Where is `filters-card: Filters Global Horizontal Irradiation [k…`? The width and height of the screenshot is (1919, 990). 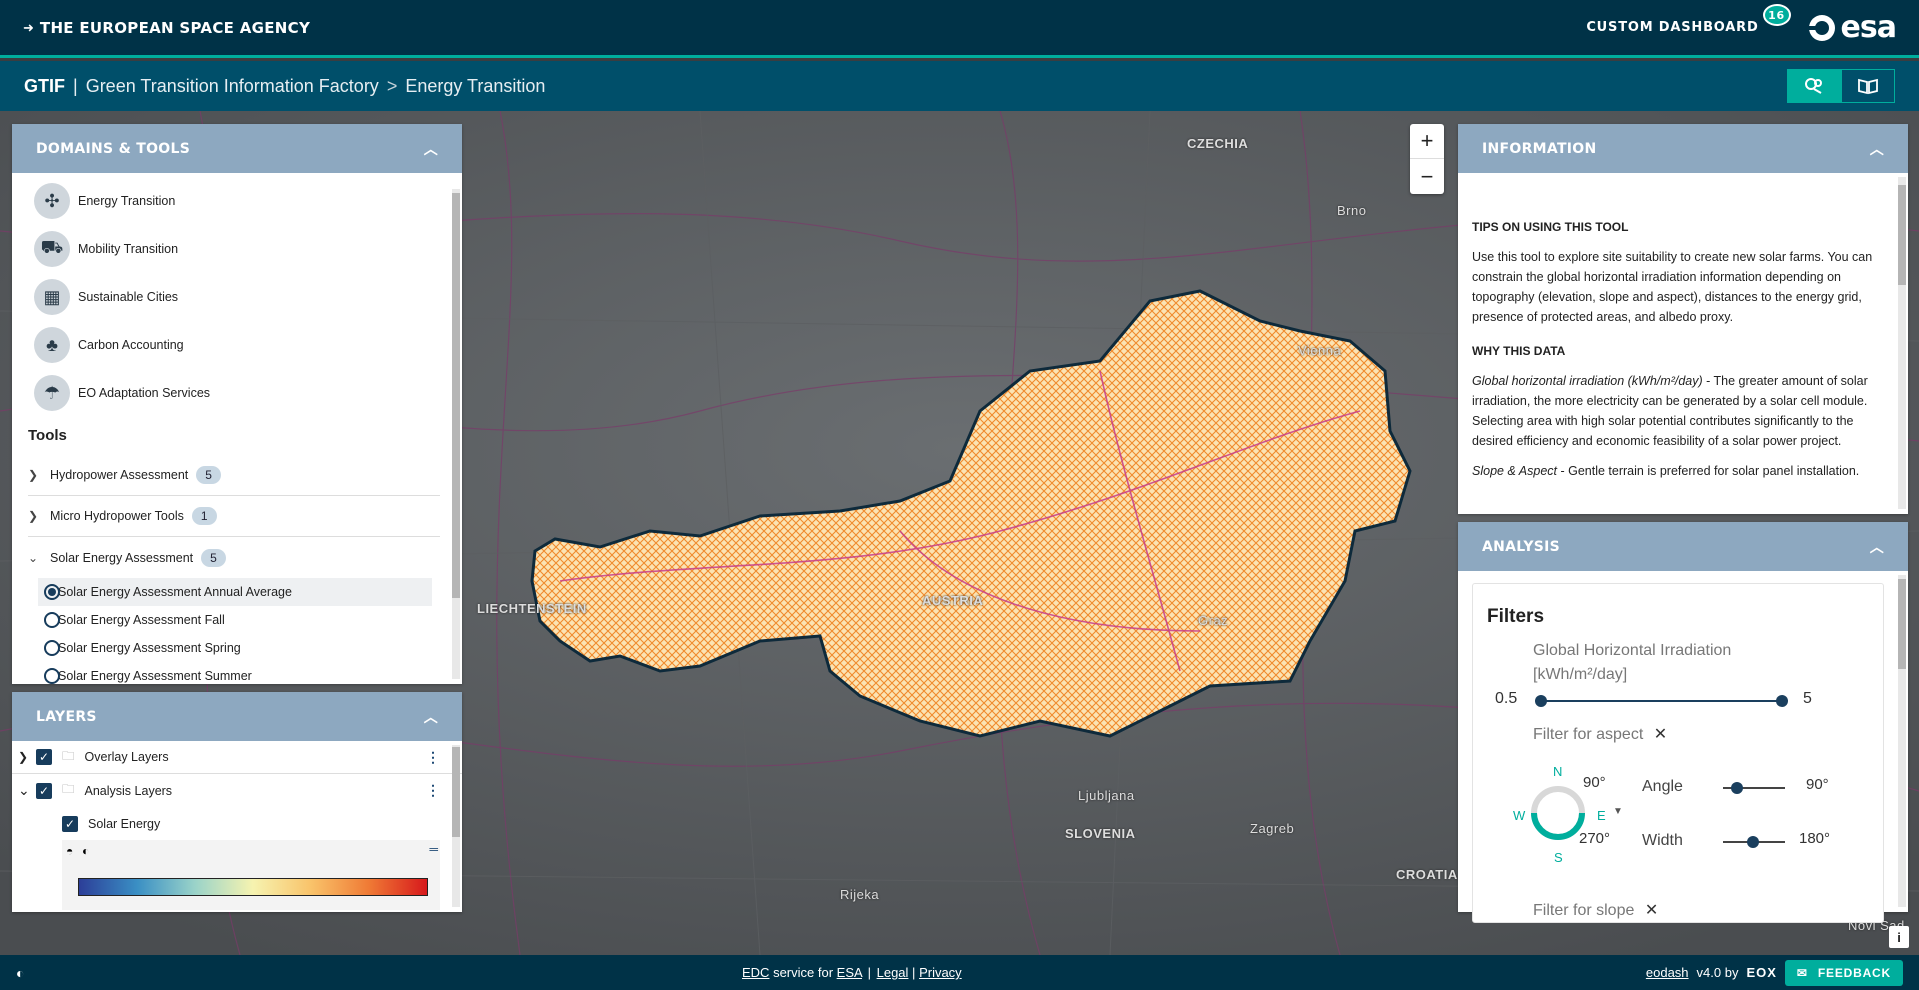 filters-card: Filters Global Horizontal Irradiation [k… is located at coordinates (1678, 753).